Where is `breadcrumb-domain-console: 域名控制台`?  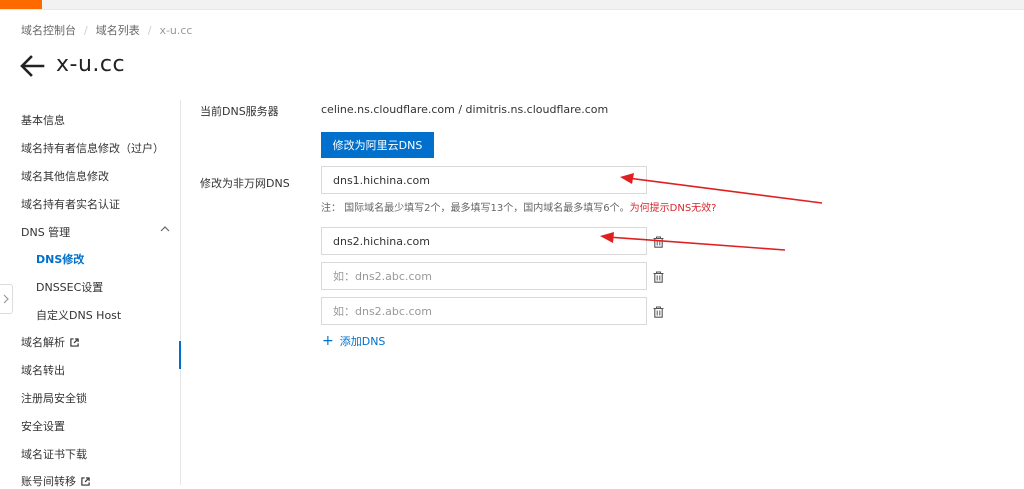 breadcrumb-domain-console: 域名控制台 is located at coordinates (48, 30).